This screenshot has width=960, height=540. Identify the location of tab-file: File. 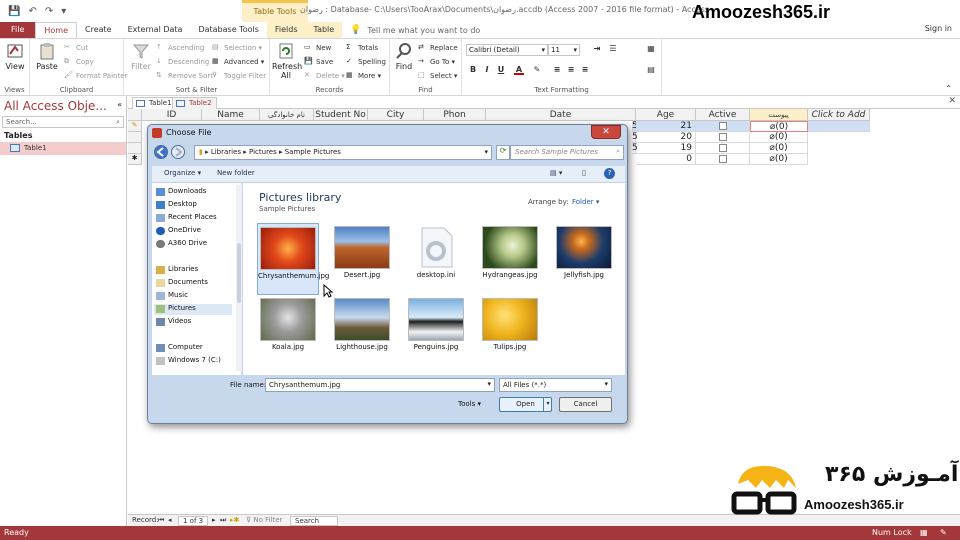
(18, 30).